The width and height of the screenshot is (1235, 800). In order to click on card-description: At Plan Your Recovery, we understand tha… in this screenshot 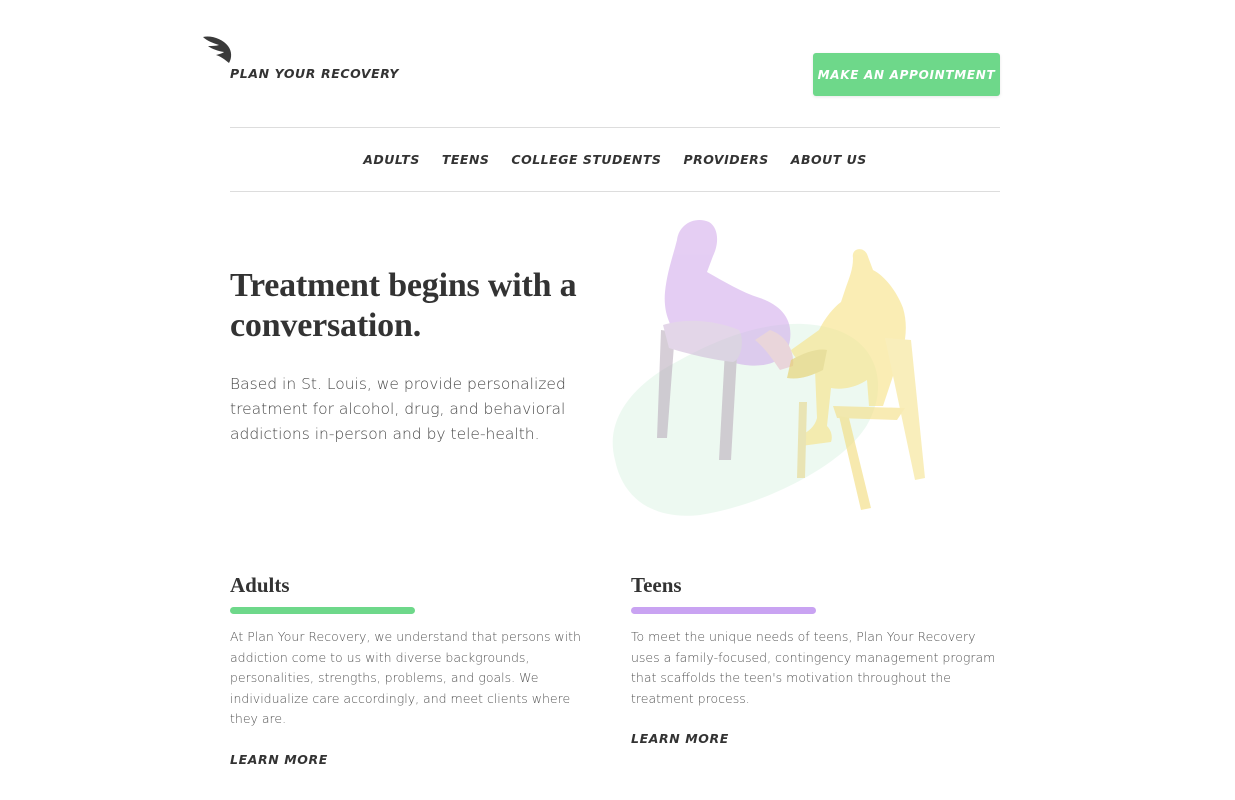, I will do `click(405, 677)`.